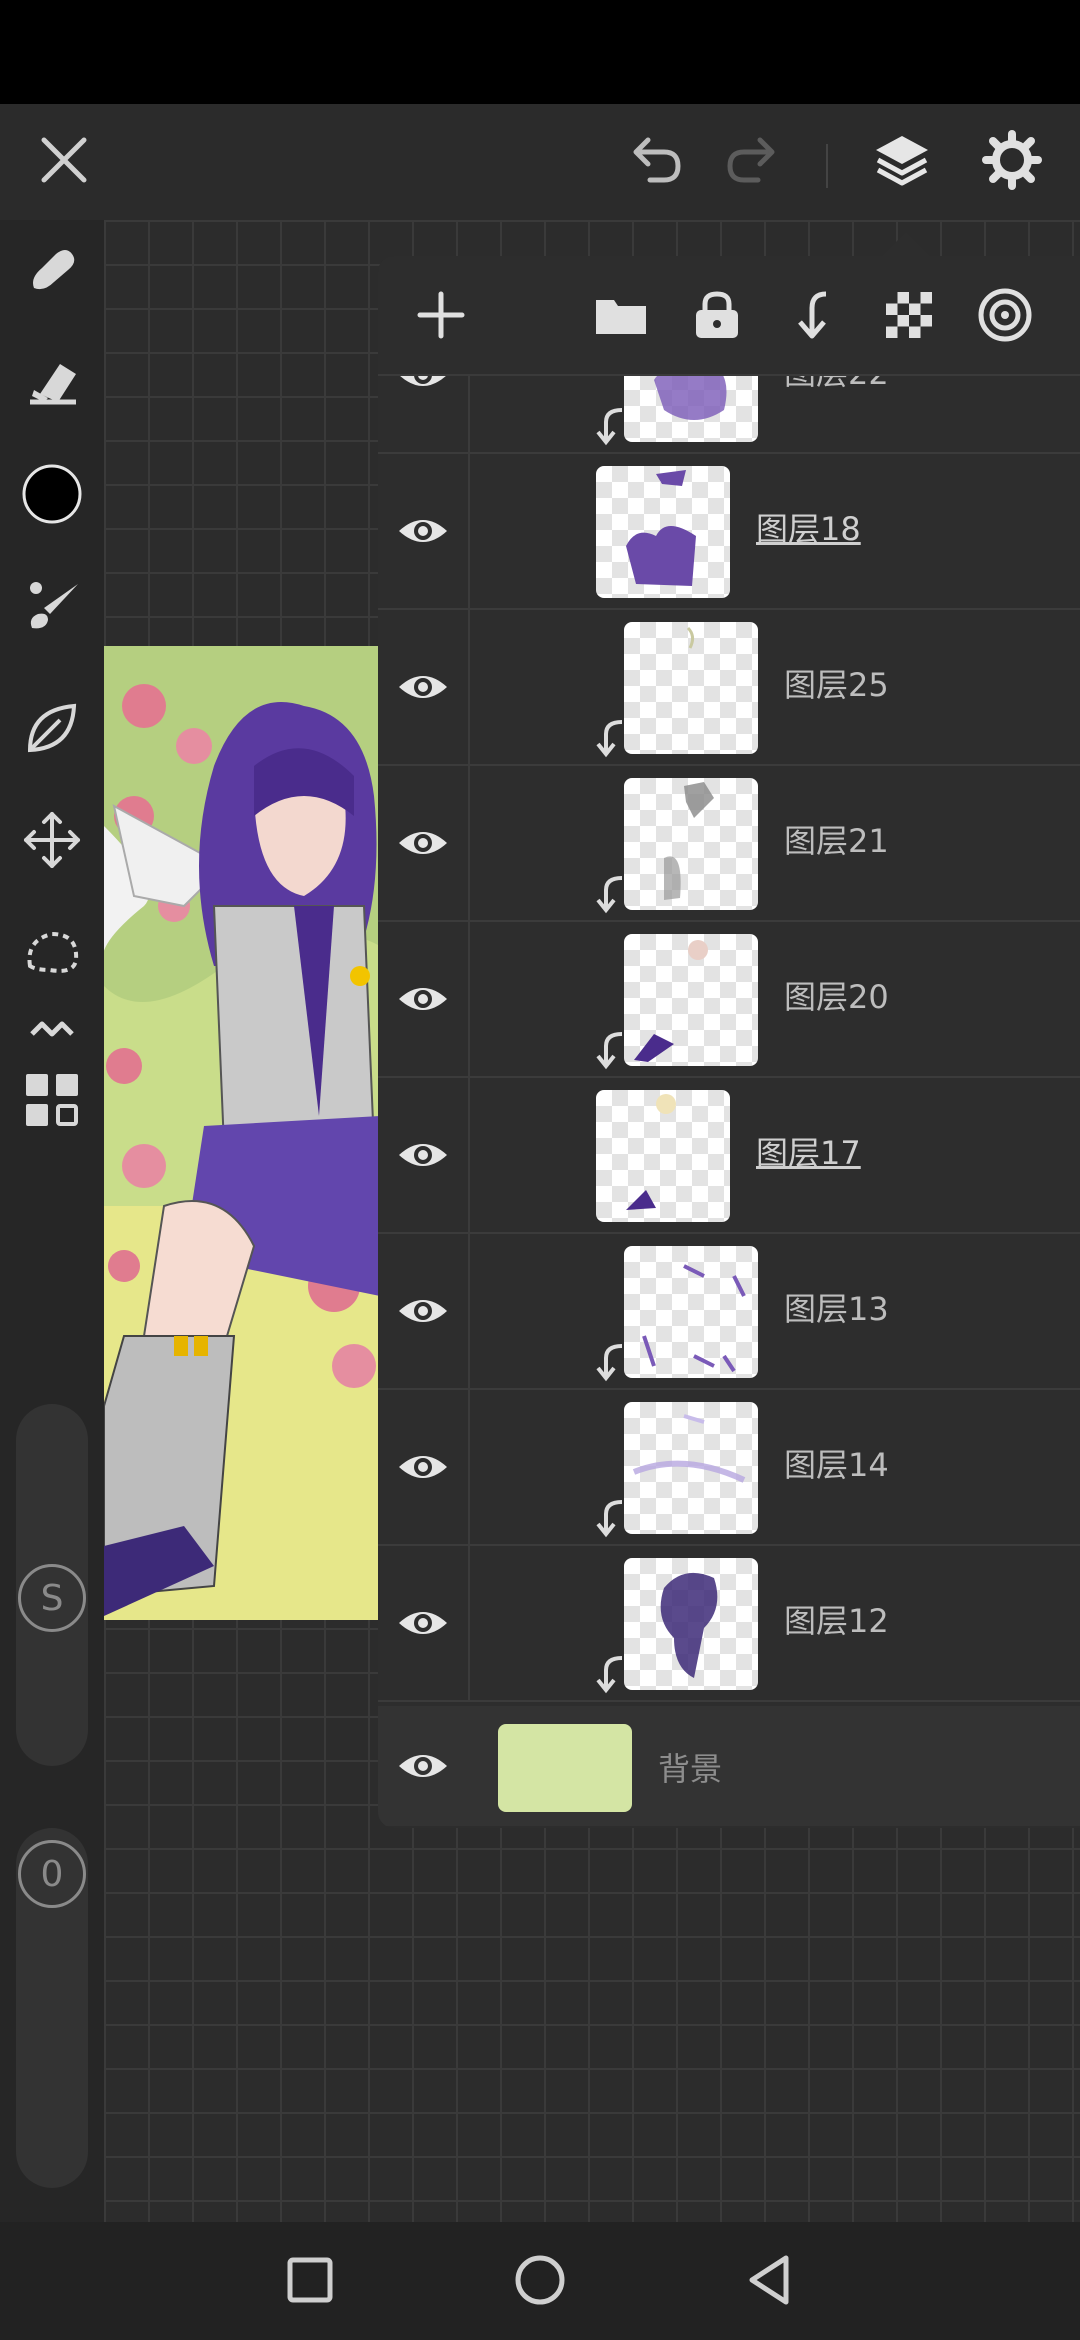  I want to click on layer-row: 图层25, so click(729, 688).